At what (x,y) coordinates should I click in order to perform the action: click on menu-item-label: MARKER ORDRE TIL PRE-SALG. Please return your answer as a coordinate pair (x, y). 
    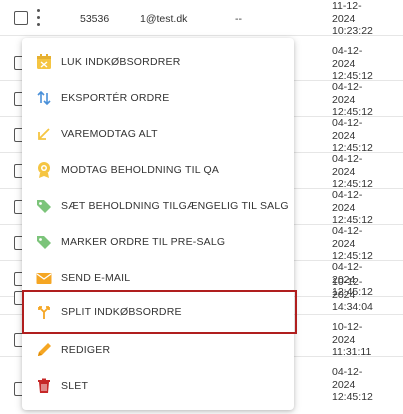
    Looking at the image, I should click on (143, 242).